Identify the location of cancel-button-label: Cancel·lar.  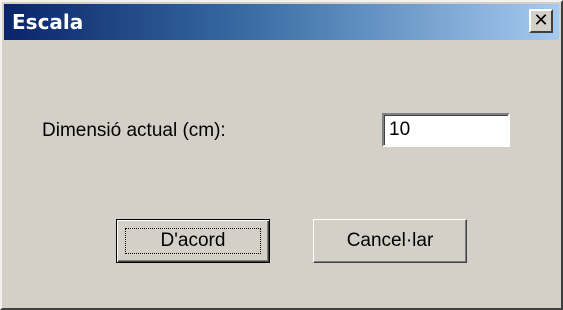
(390, 240).